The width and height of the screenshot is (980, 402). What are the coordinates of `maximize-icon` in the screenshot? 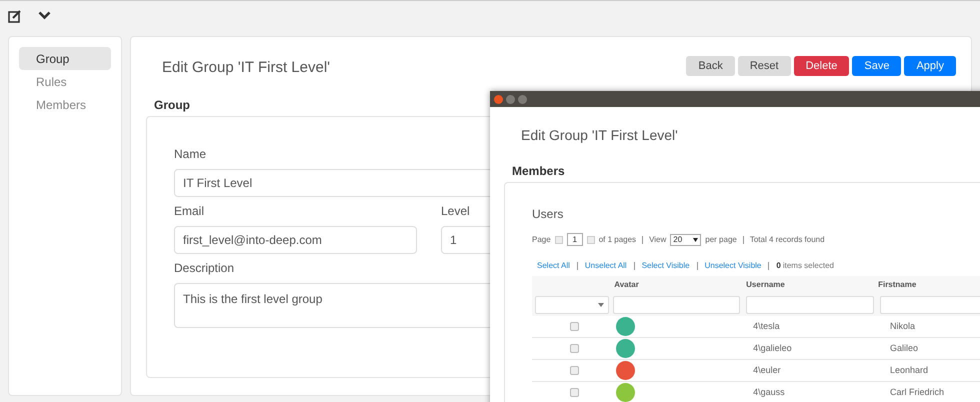 It's located at (522, 99).